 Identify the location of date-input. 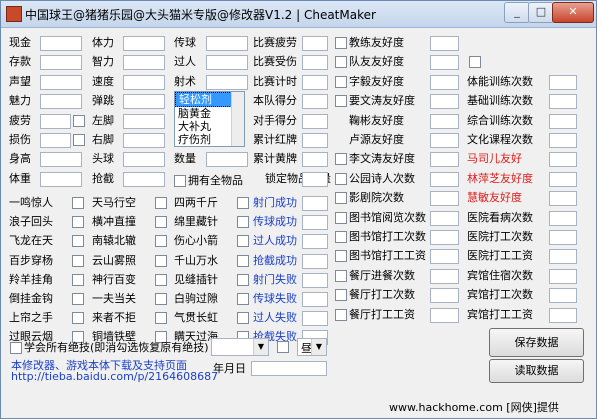
(289, 368).